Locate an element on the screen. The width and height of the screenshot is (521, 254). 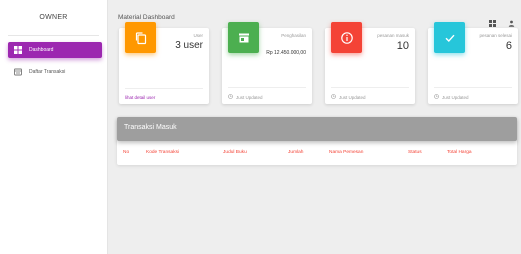
stat-label: pesanan selesai is located at coordinates (495, 35).